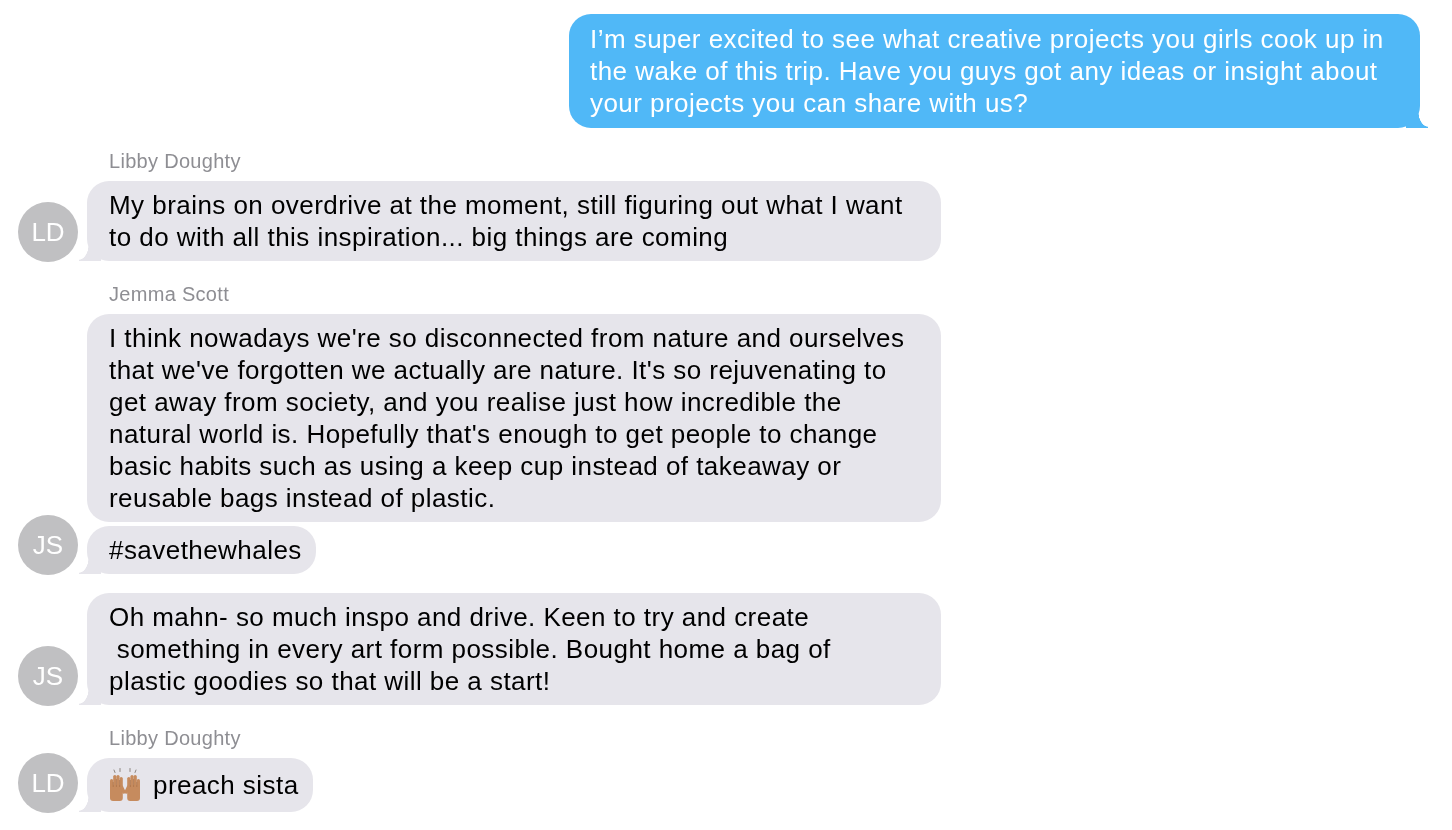 The width and height of the screenshot is (1452, 830). What do you see at coordinates (987, 71) in the screenshot?
I see `message-text: I’m super excited to see what creative projects you girls cook up in the wake of this trip. Have you guys got any ideas or insight about your projects you can share with us?` at bounding box center [987, 71].